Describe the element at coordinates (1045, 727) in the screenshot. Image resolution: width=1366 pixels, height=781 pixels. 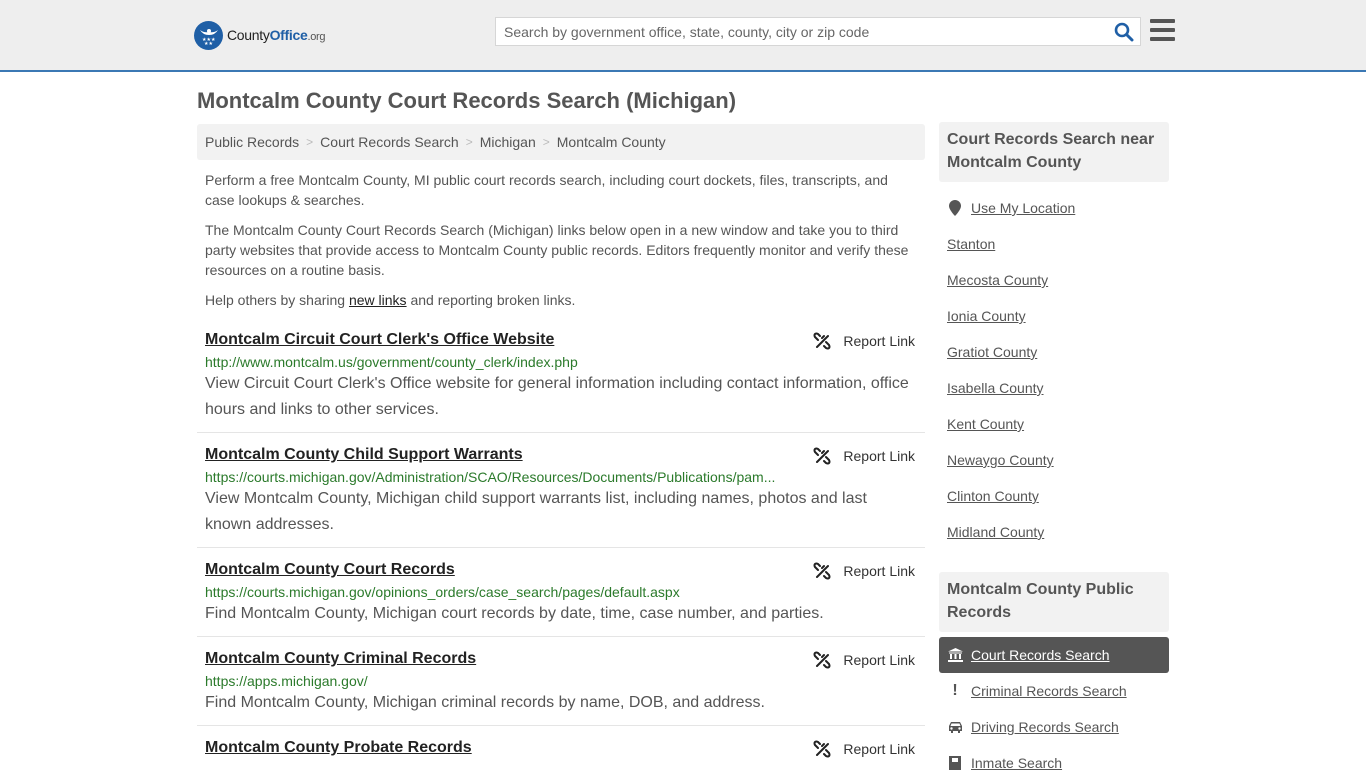
I see `public-records-link: Driving Records Search` at that location.